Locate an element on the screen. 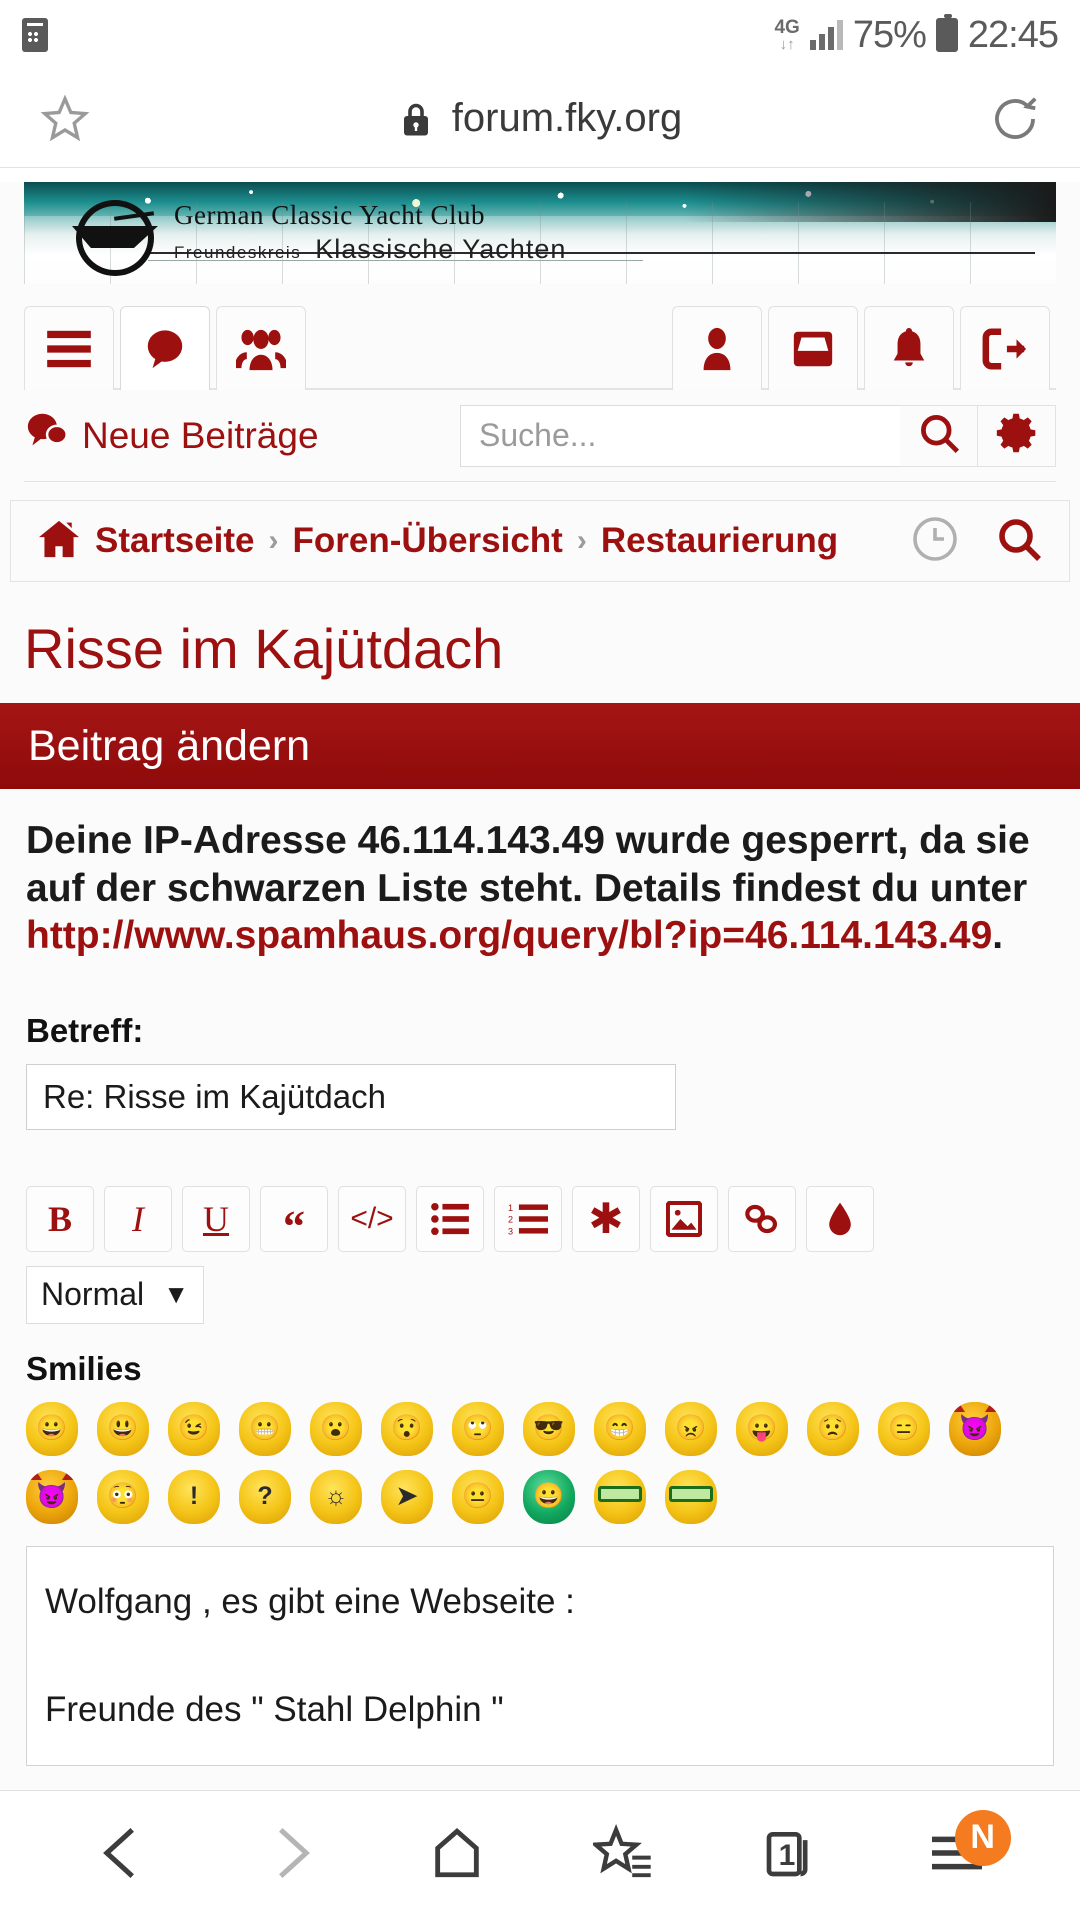 The width and height of the screenshot is (1080, 1920). smiley-evil-cat: 😈 is located at coordinates (975, 1428).